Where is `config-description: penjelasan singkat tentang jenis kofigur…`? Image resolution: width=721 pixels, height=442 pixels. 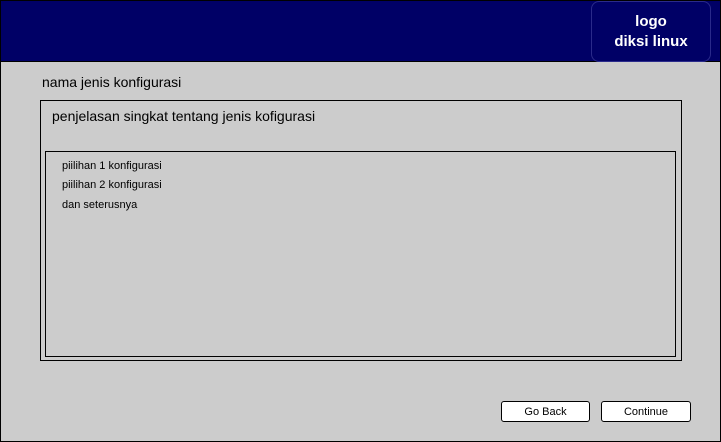 config-description: penjelasan singkat tentang jenis kofigur… is located at coordinates (184, 116).